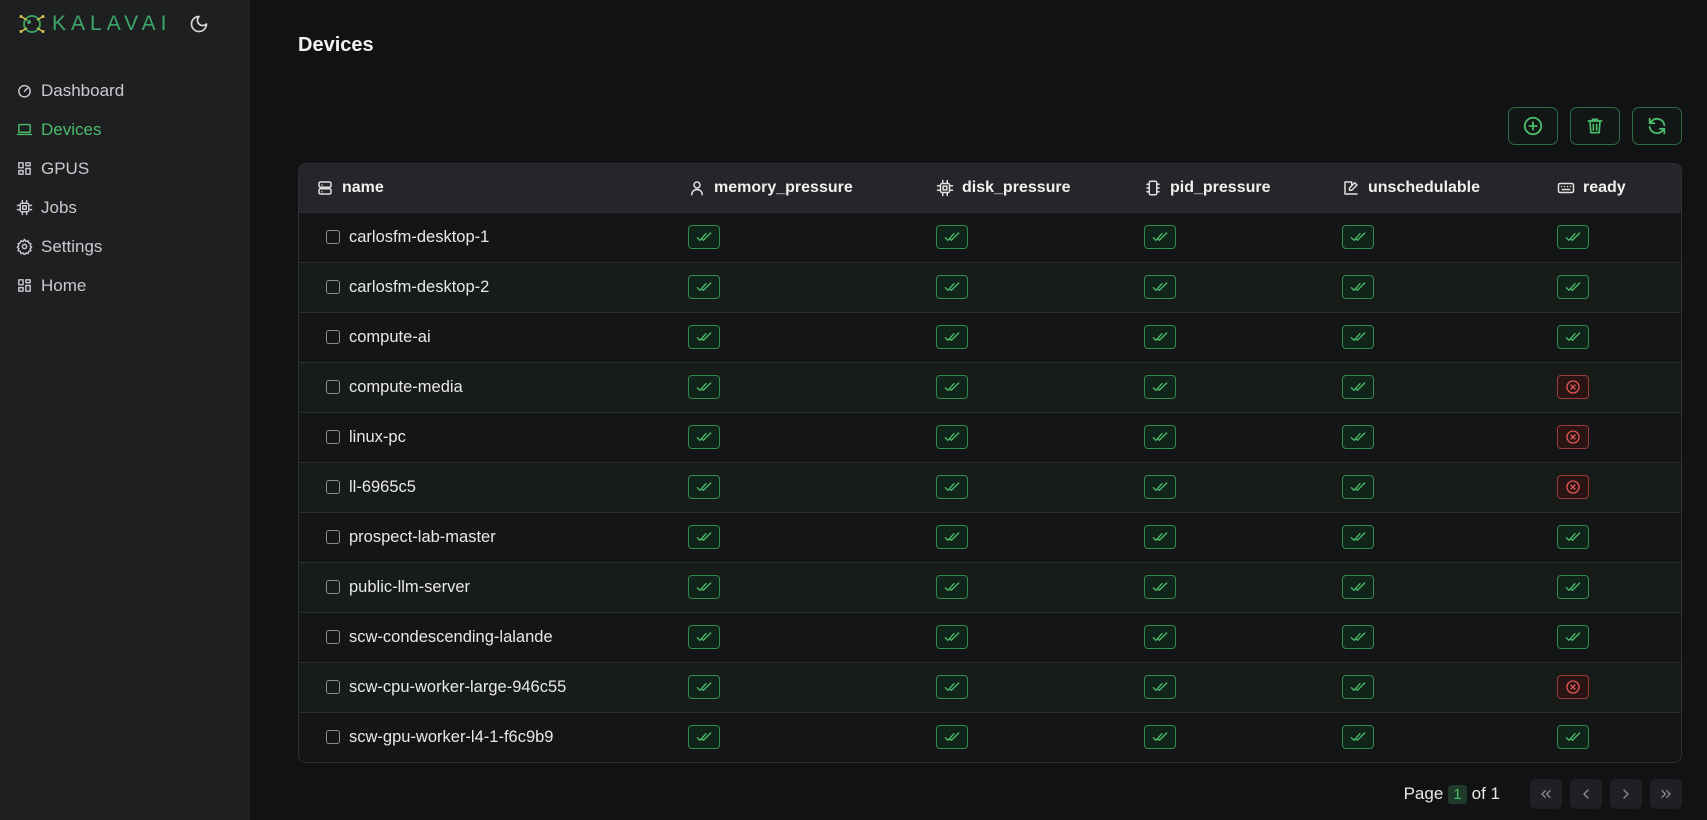  I want to click on device-name: scw-gpu-worker-l4-1-f6c9b9, so click(451, 736).